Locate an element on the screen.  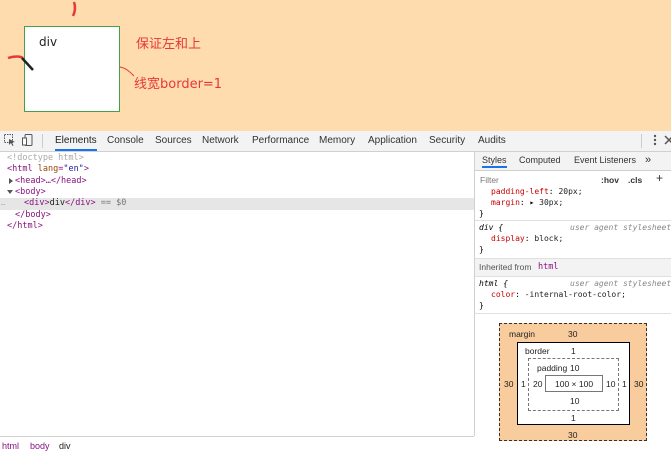
toolbar-divider-right is located at coordinates (641, 141).